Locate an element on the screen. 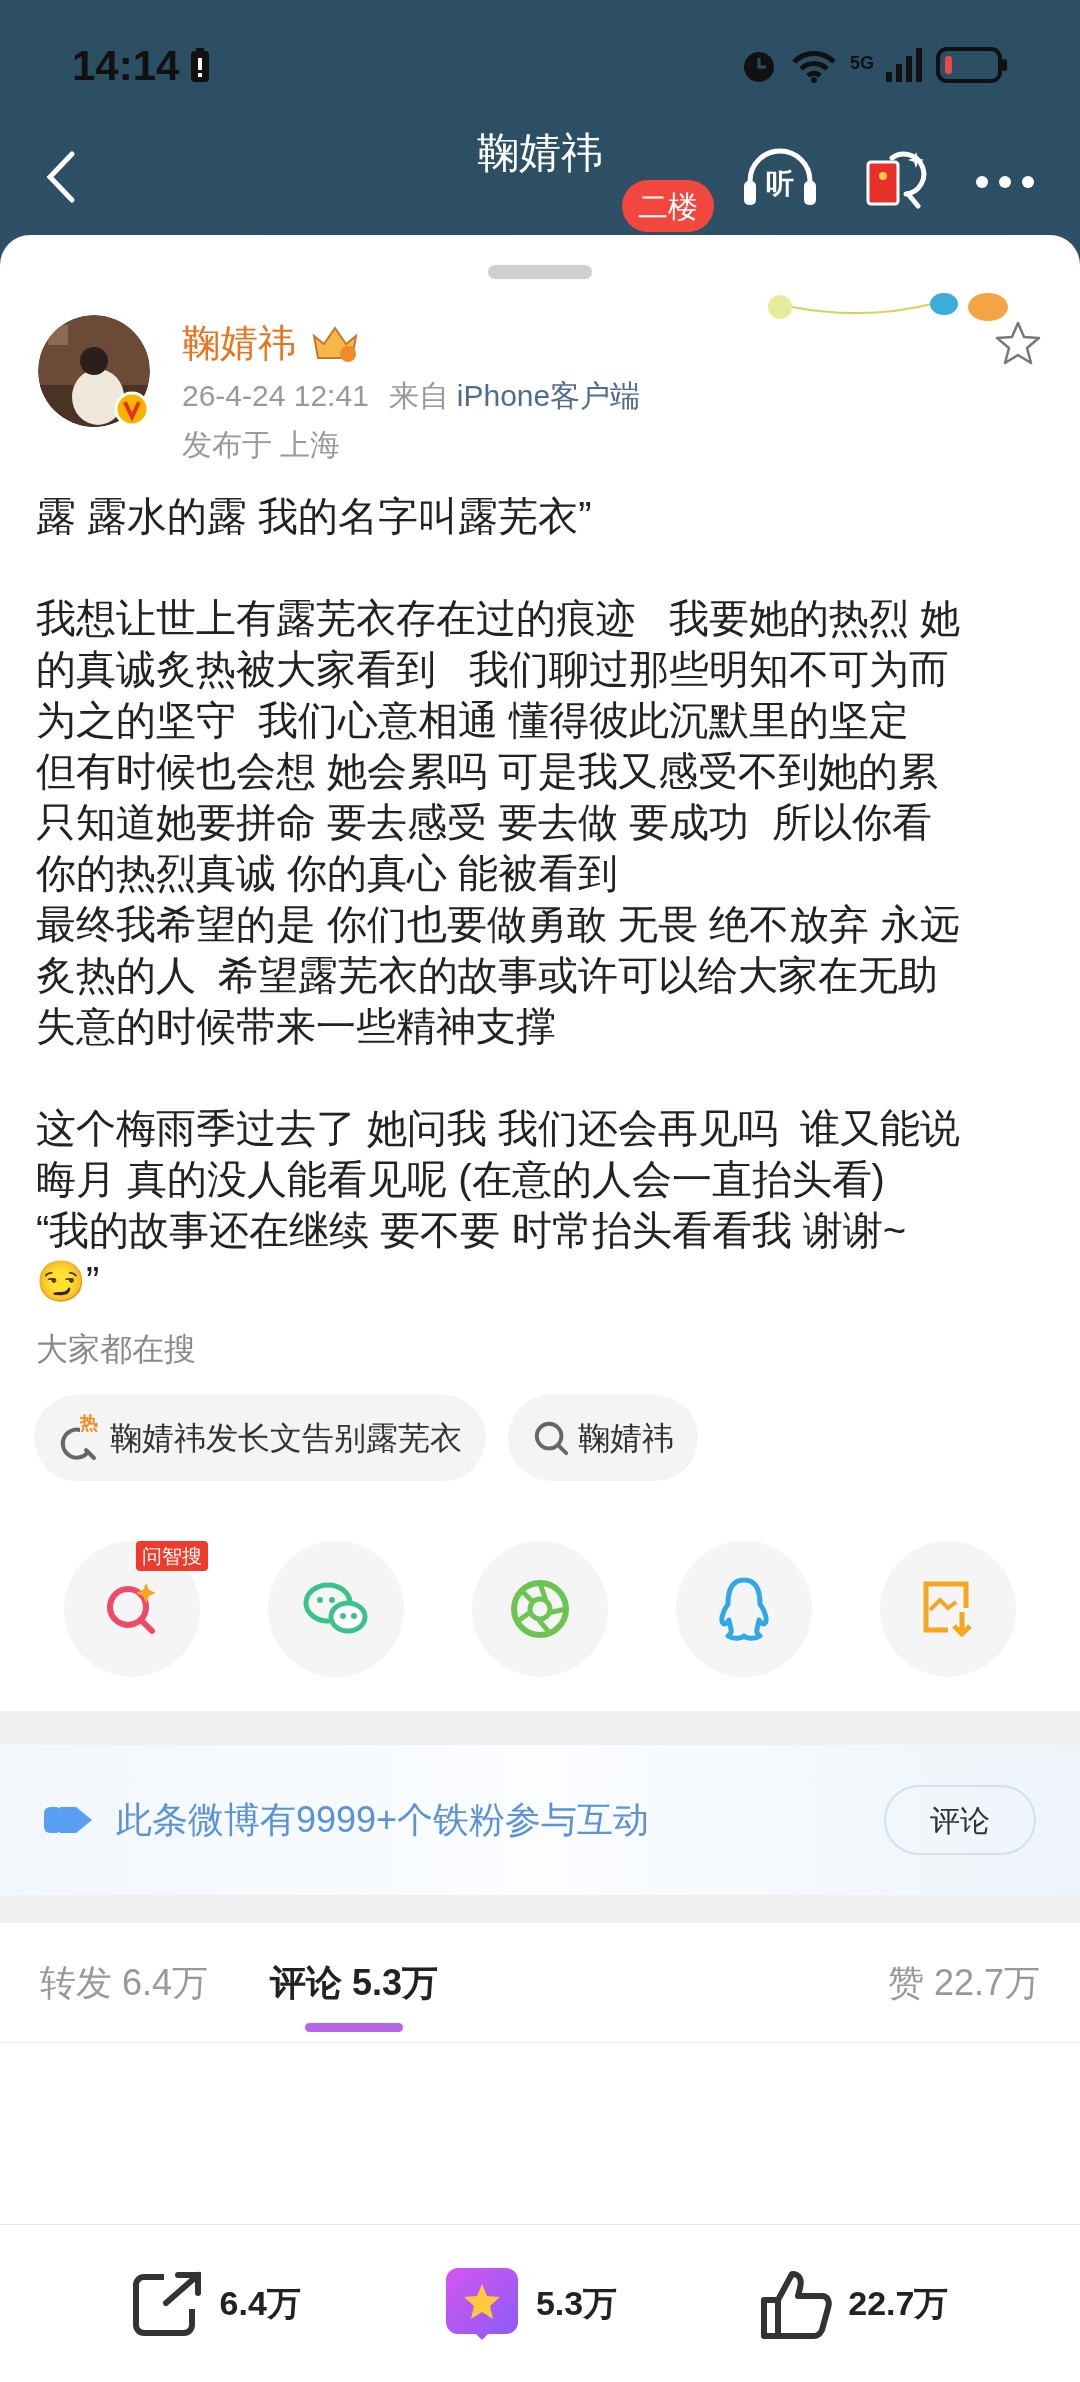  battery-saver-icon is located at coordinates (200, 65).